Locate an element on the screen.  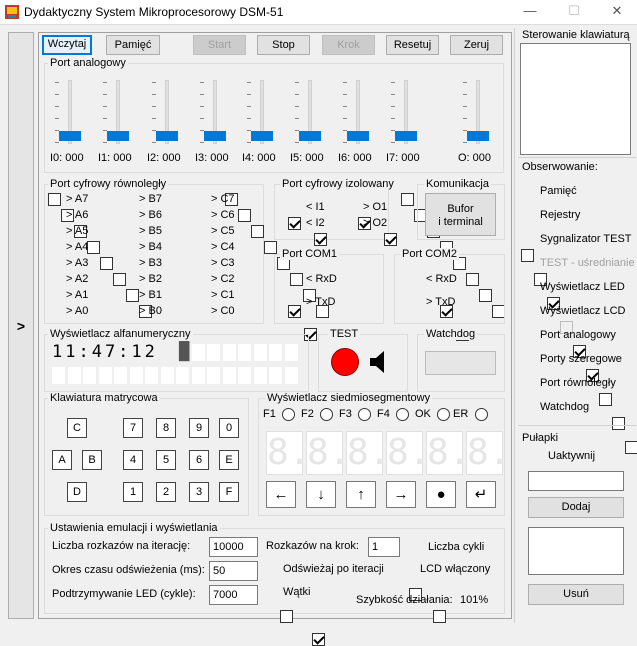
remove-trap-button: Usuń is located at coordinates (576, 594).